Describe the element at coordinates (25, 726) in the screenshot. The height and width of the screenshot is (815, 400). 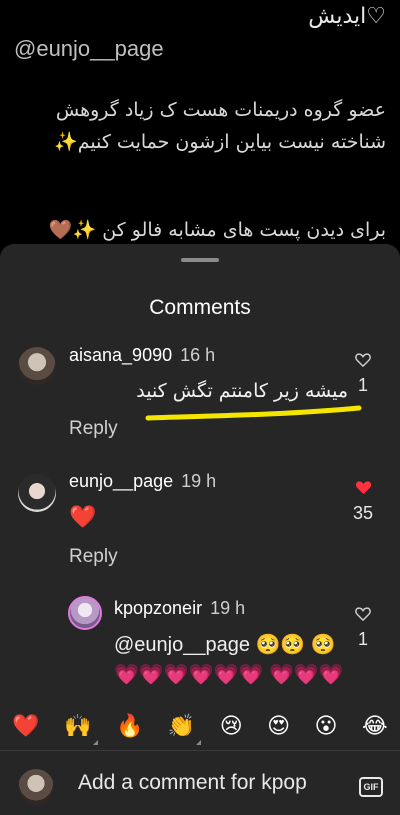
I see `heart-emoji-button: ❤️` at that location.